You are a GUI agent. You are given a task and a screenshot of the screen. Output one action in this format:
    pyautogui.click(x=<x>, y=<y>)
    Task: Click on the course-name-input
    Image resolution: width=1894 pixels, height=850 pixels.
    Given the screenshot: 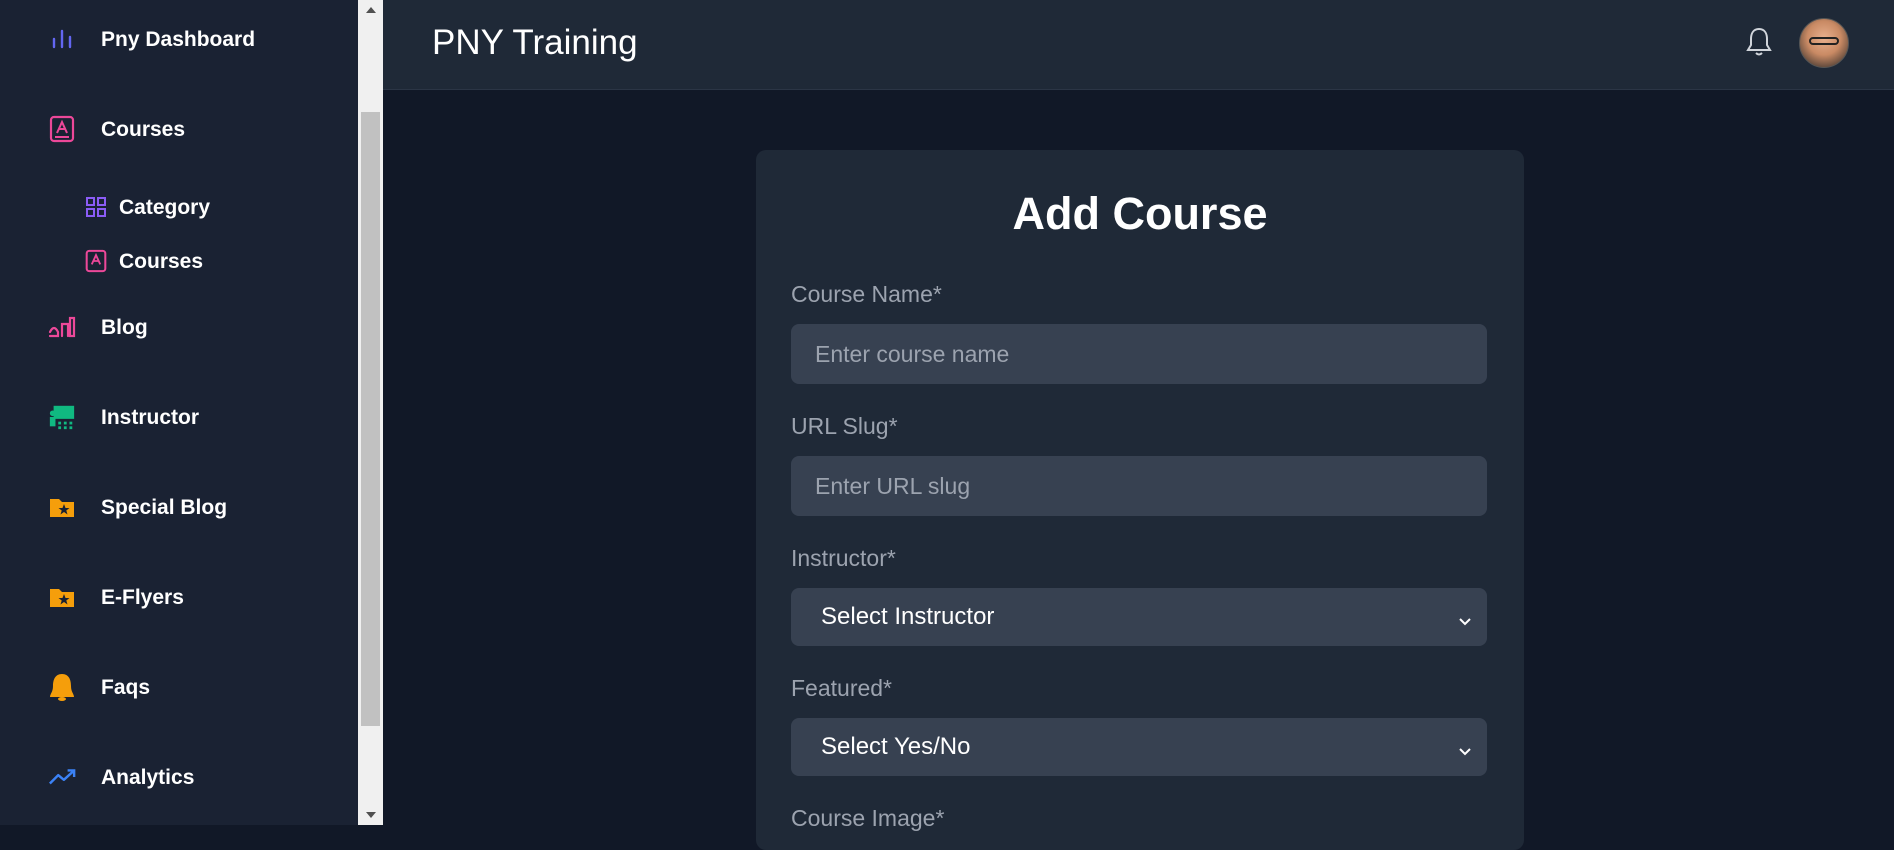 What is the action you would take?
    pyautogui.click(x=1139, y=354)
    